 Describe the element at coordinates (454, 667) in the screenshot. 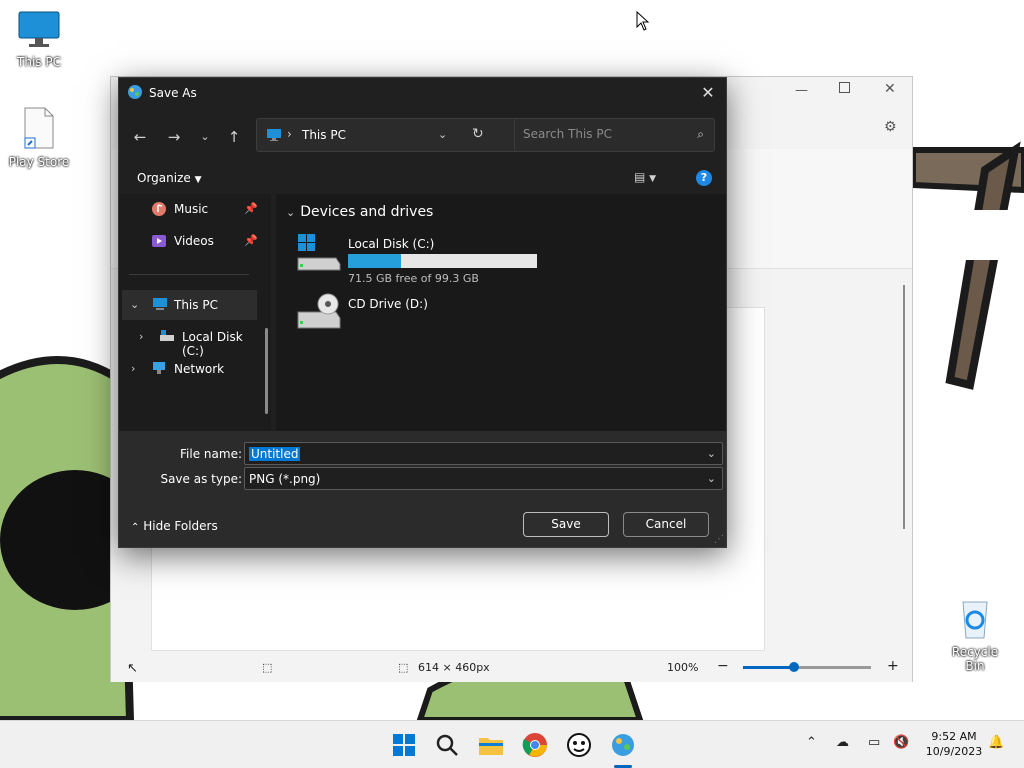

I see `canvas-size-text: 614 × 460px` at that location.